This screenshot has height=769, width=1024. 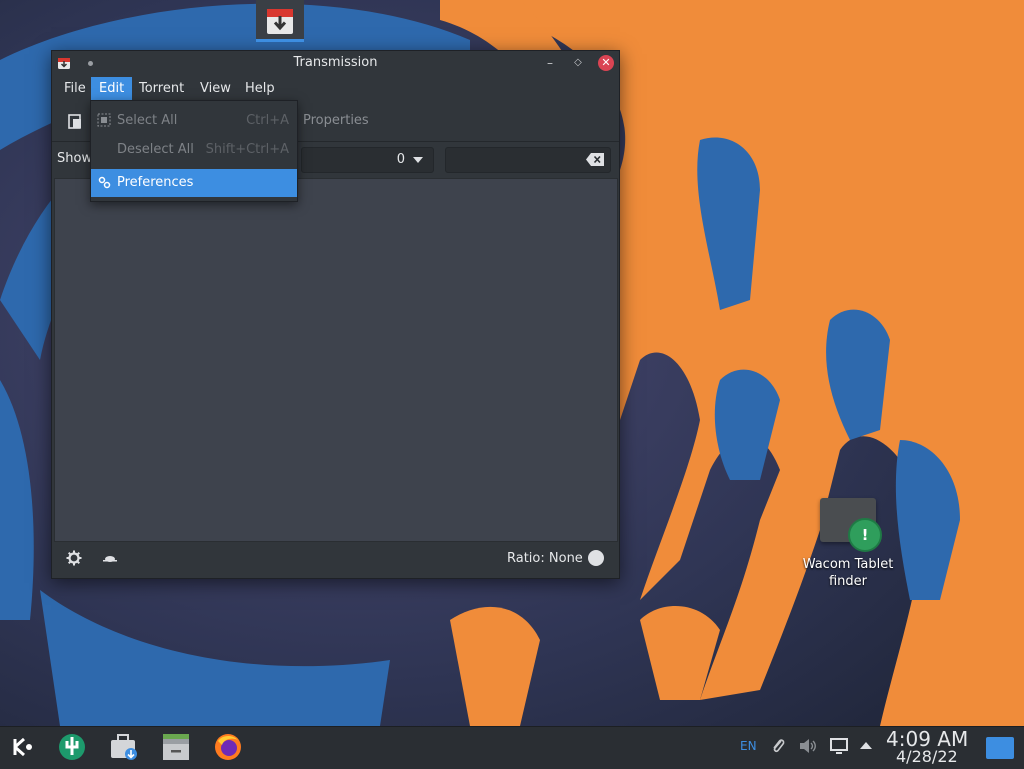 I want to click on menu-view: View, so click(x=215, y=89).